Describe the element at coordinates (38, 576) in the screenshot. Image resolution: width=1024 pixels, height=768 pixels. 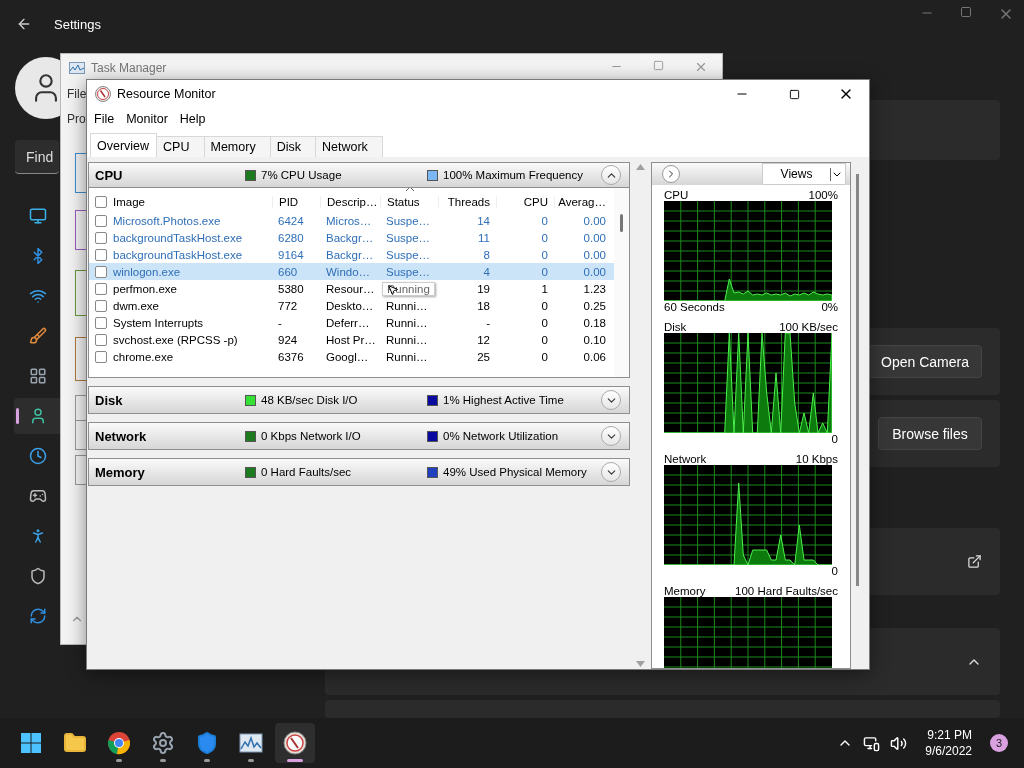
I see `shield-icon` at that location.